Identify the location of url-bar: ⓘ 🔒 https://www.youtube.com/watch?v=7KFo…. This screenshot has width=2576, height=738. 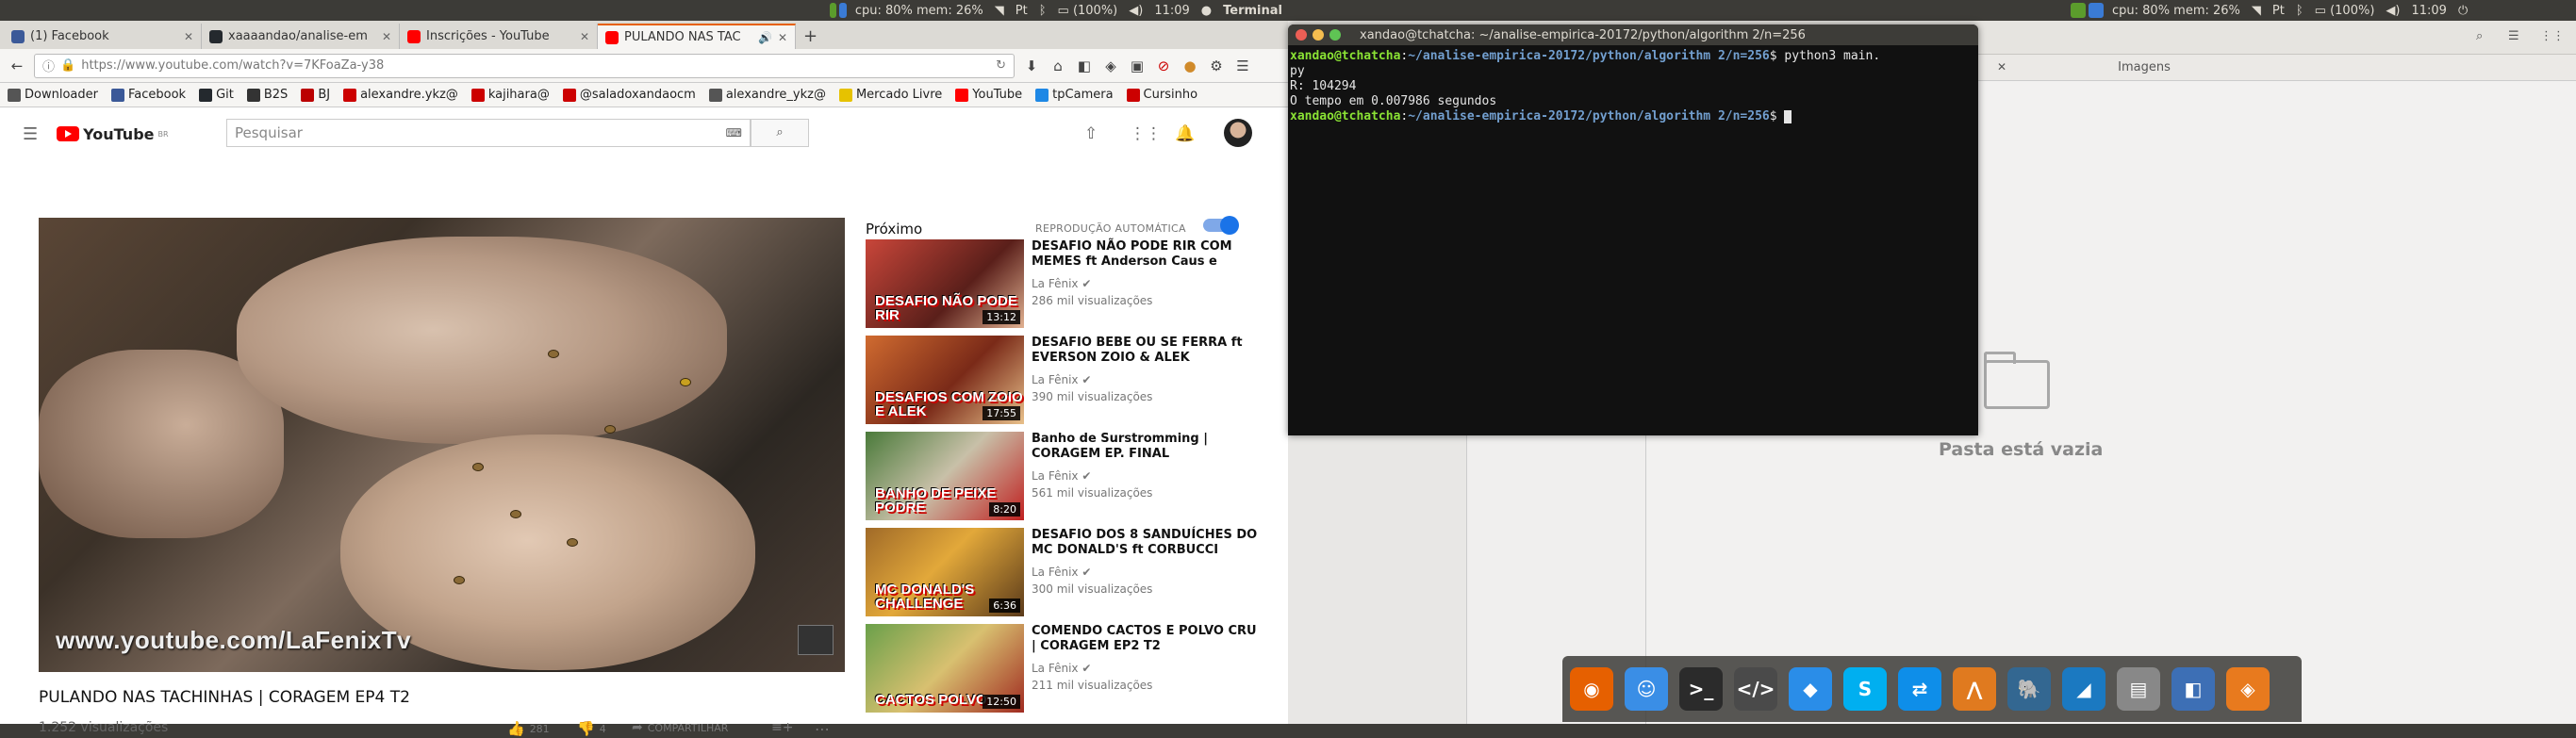
(524, 65).